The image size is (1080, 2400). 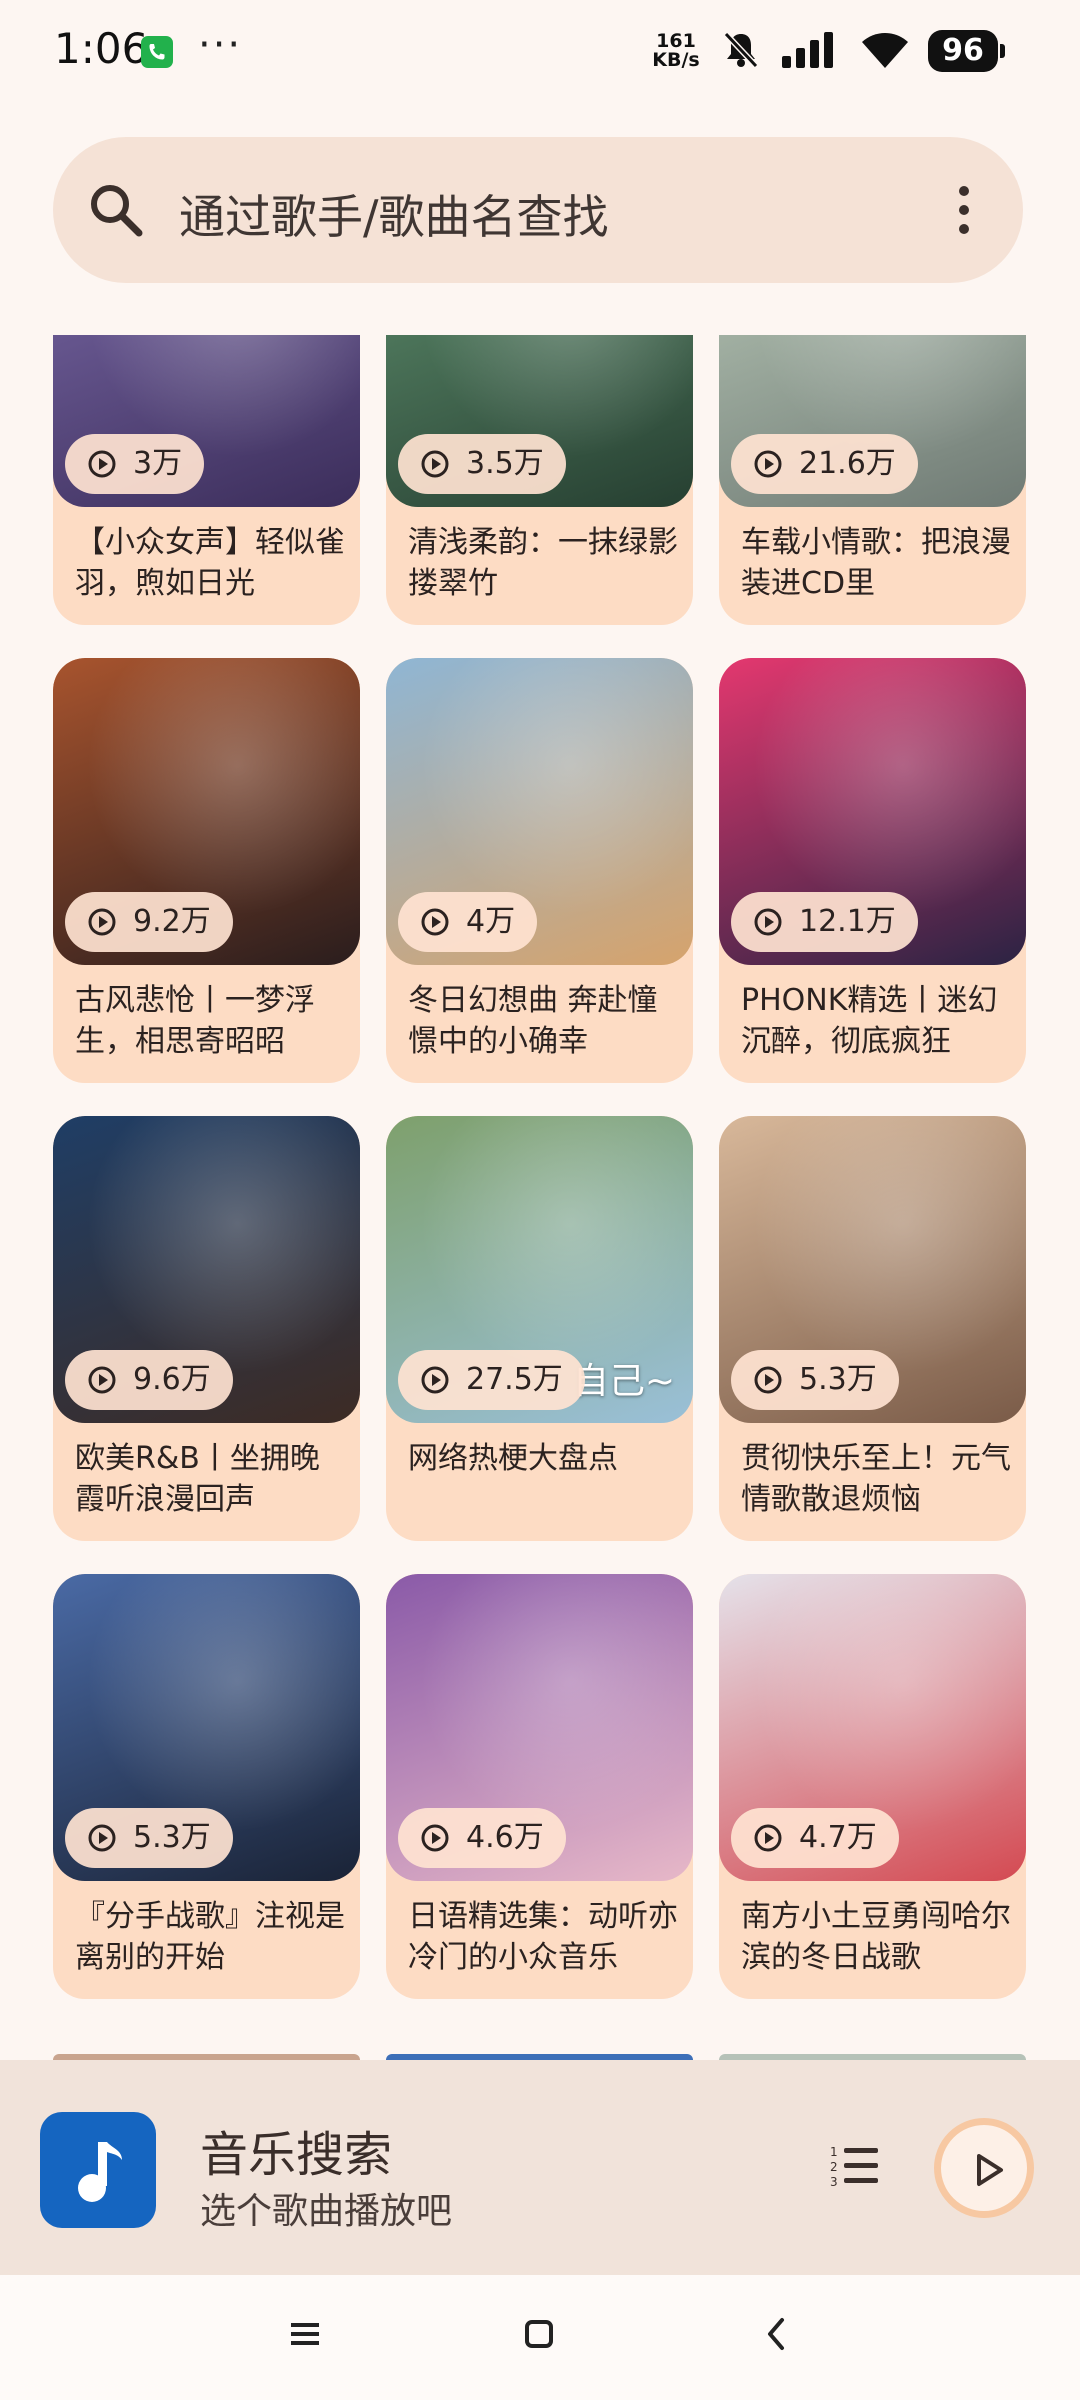 What do you see at coordinates (847, 921) in the screenshot?
I see `play-count: 12.1万` at bounding box center [847, 921].